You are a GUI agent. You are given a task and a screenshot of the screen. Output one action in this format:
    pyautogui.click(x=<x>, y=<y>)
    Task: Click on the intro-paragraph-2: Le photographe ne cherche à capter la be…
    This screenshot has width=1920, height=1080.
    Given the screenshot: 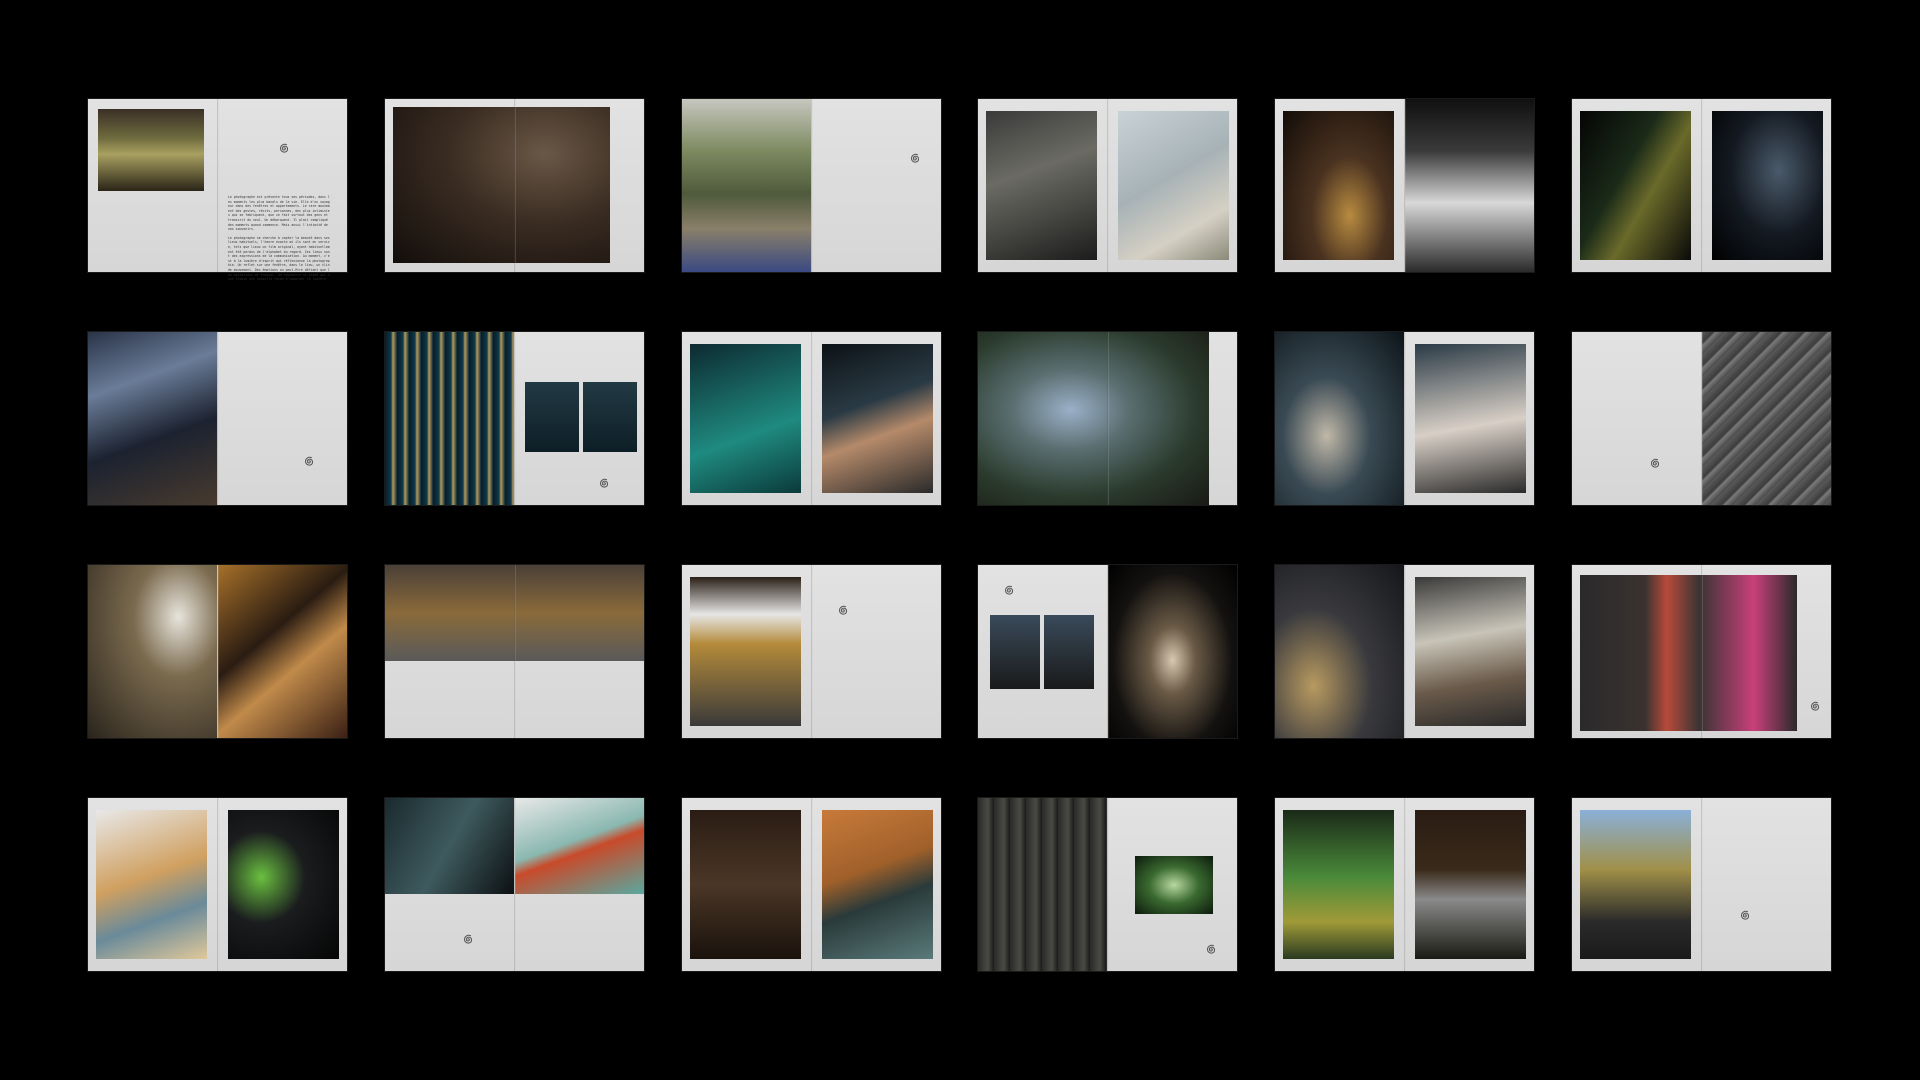 What is the action you would take?
    pyautogui.click(x=279, y=258)
    